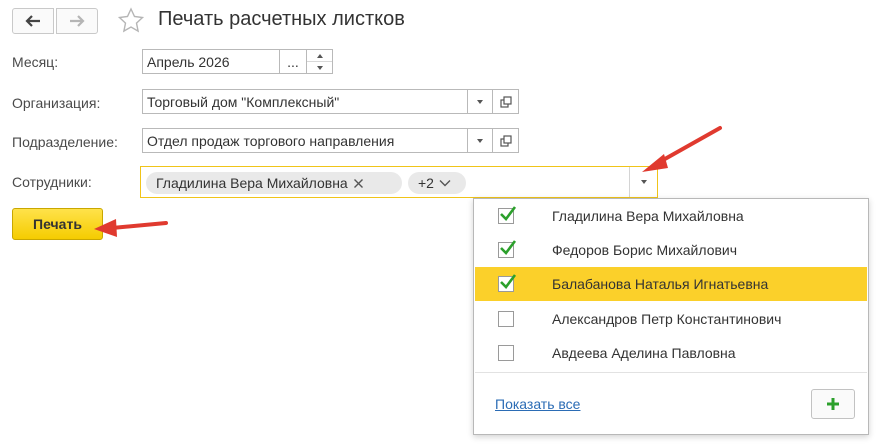 This screenshot has width=878, height=448. Describe the element at coordinates (437, 183) in the screenshot. I see `more-employees-chip: +2` at that location.